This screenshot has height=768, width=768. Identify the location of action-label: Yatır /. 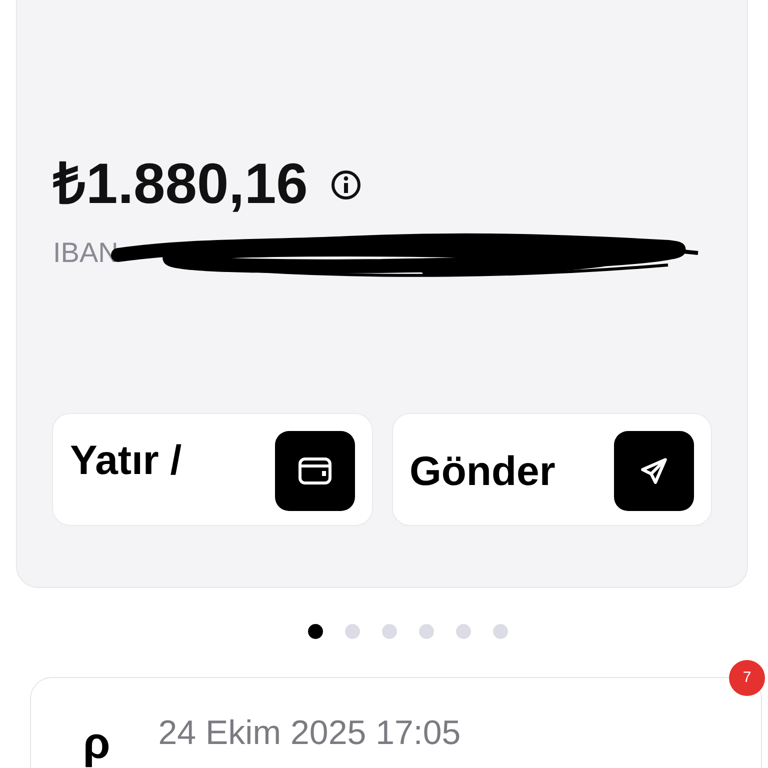
(126, 460).